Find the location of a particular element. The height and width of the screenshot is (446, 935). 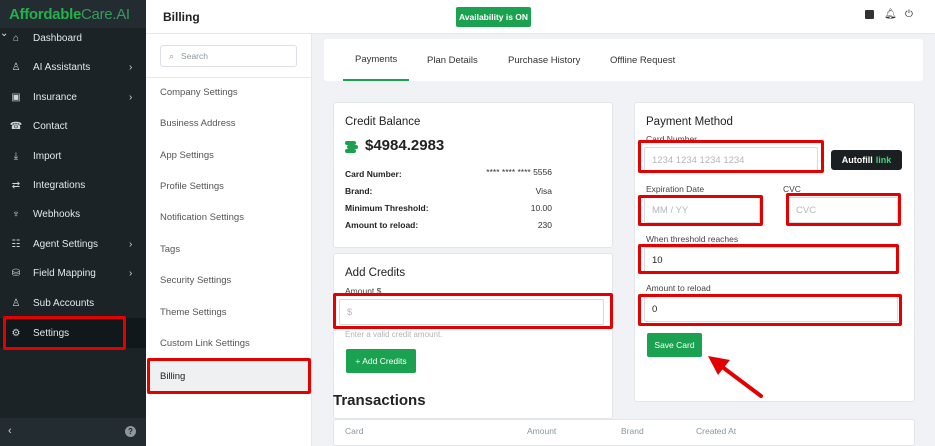

database-icon: ⛁ is located at coordinates (16, 273).